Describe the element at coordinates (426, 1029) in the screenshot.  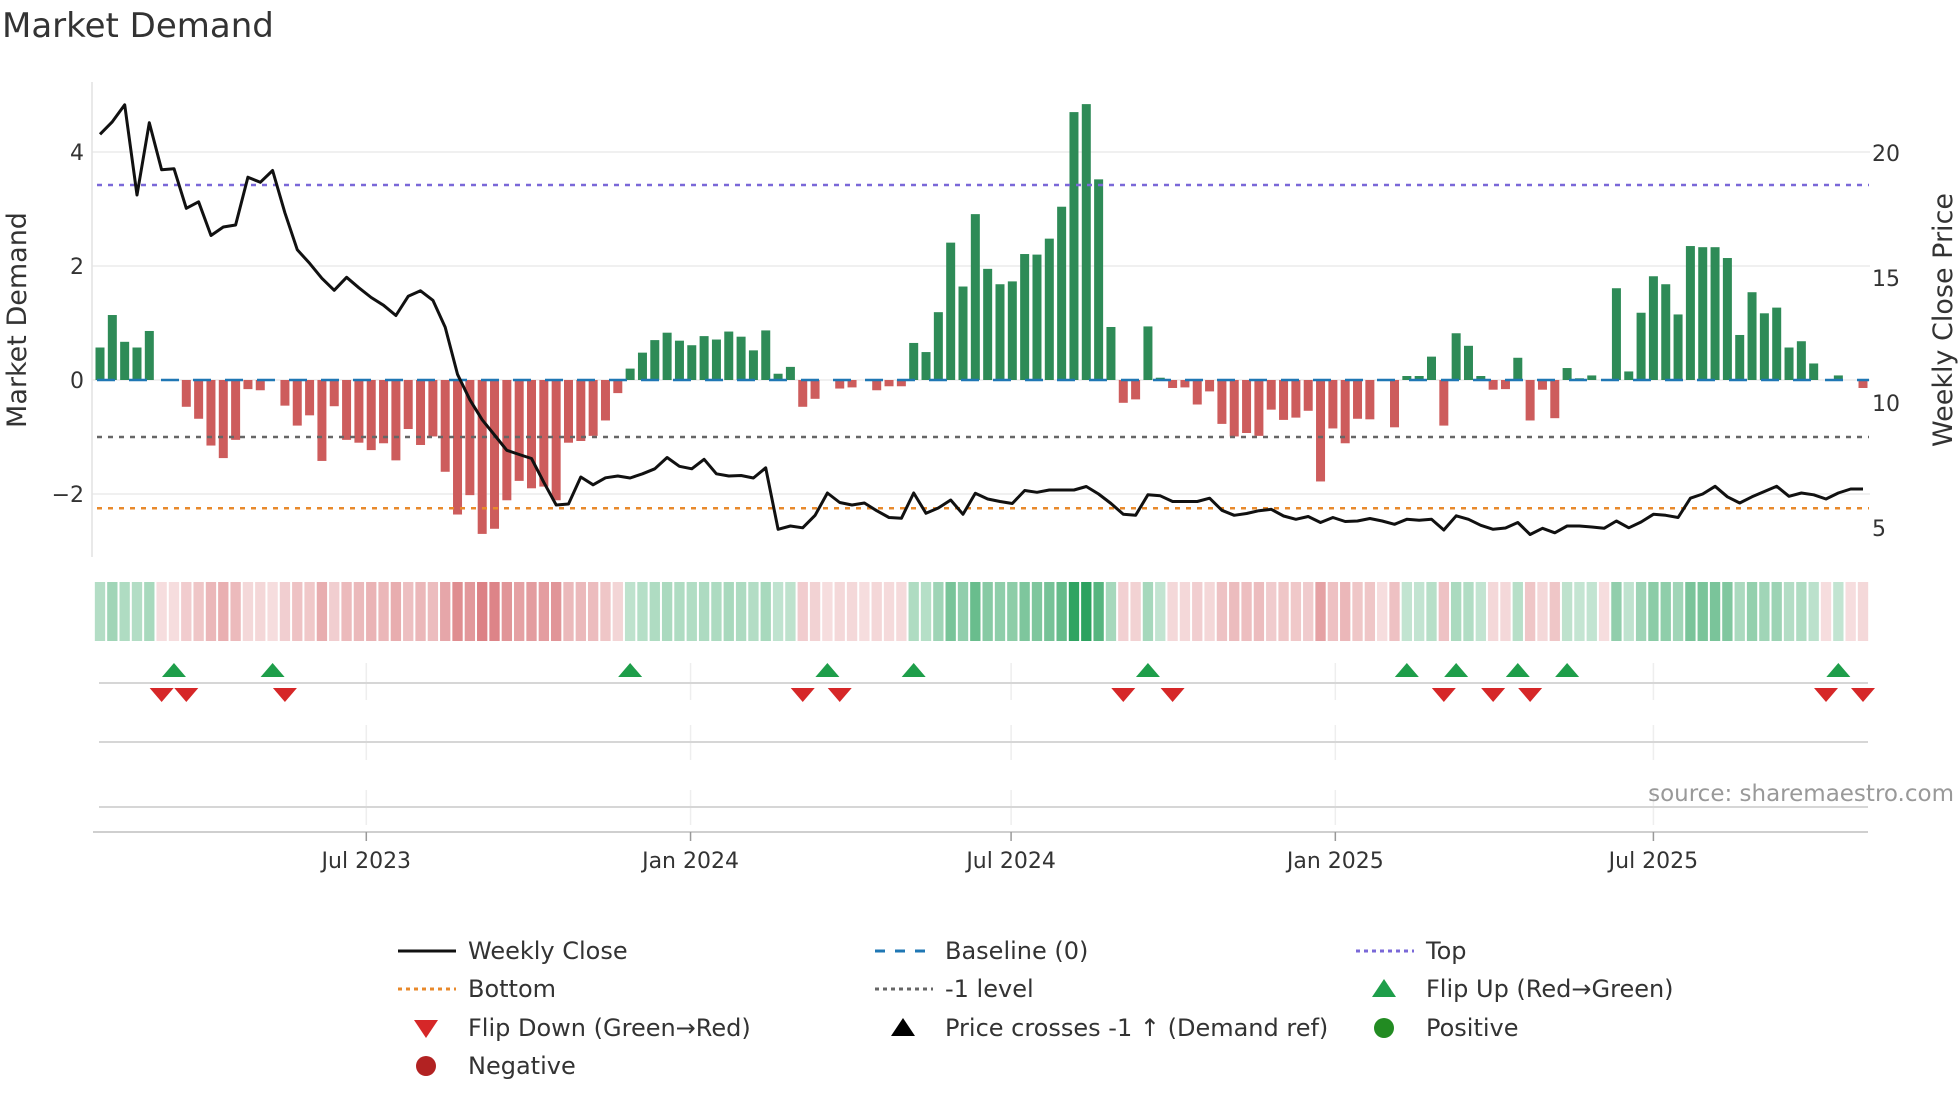
I see `legend-triangle-down-icon` at that location.